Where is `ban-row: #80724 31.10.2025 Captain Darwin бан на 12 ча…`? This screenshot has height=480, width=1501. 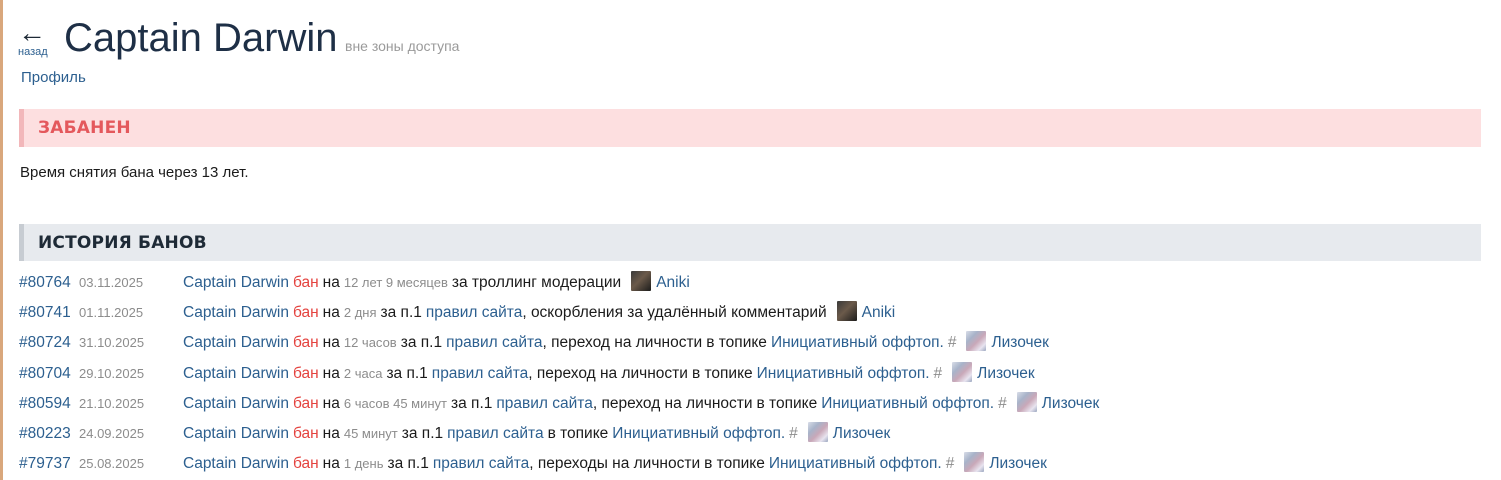 ban-row: #80724 31.10.2025 Captain Darwin бан на 12 ча… is located at coordinates (559, 343).